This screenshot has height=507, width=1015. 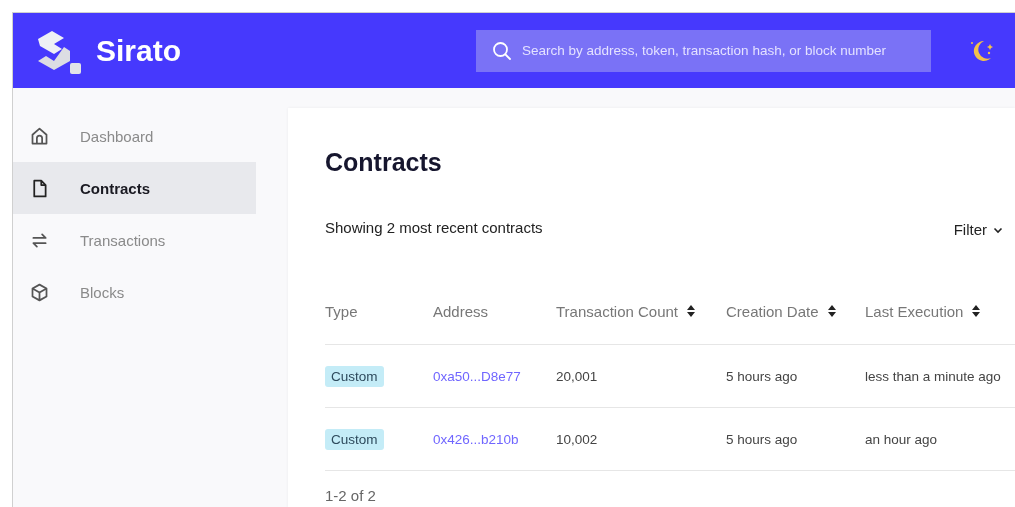 I want to click on search-field: Search by address, token, transaction hash, or block number, so click(x=703, y=50).